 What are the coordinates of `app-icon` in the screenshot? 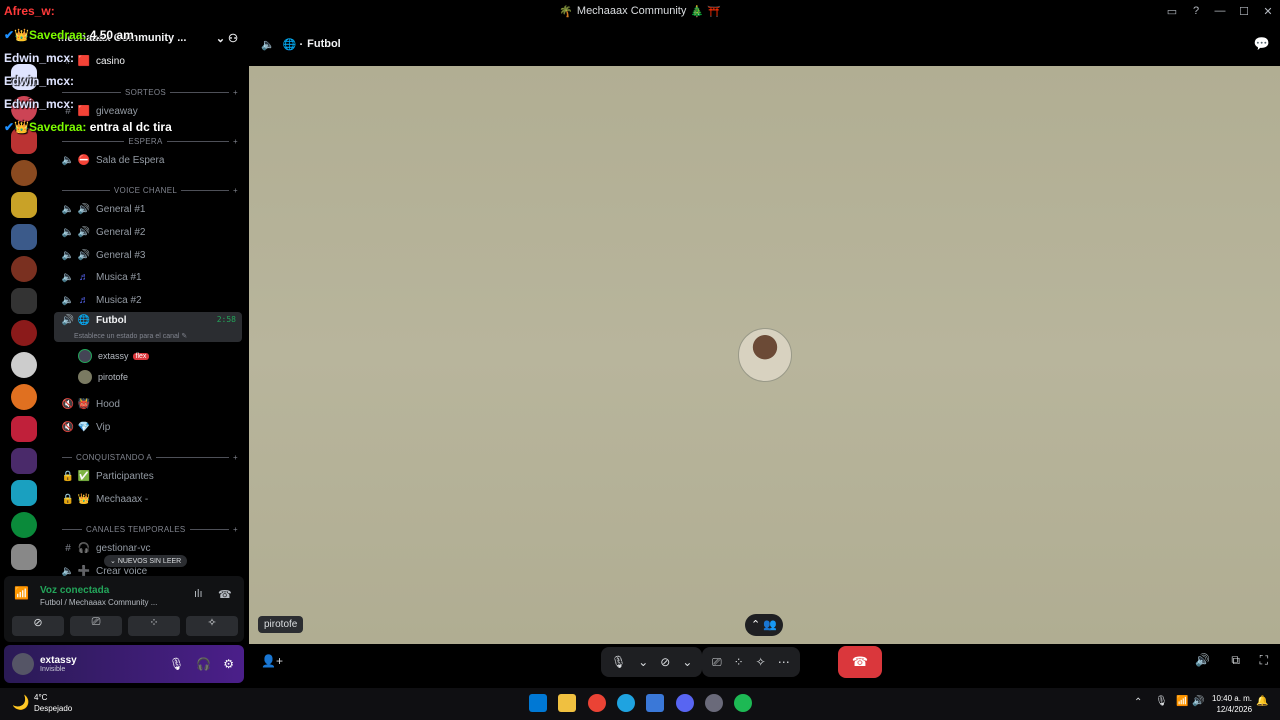 It's located at (714, 703).